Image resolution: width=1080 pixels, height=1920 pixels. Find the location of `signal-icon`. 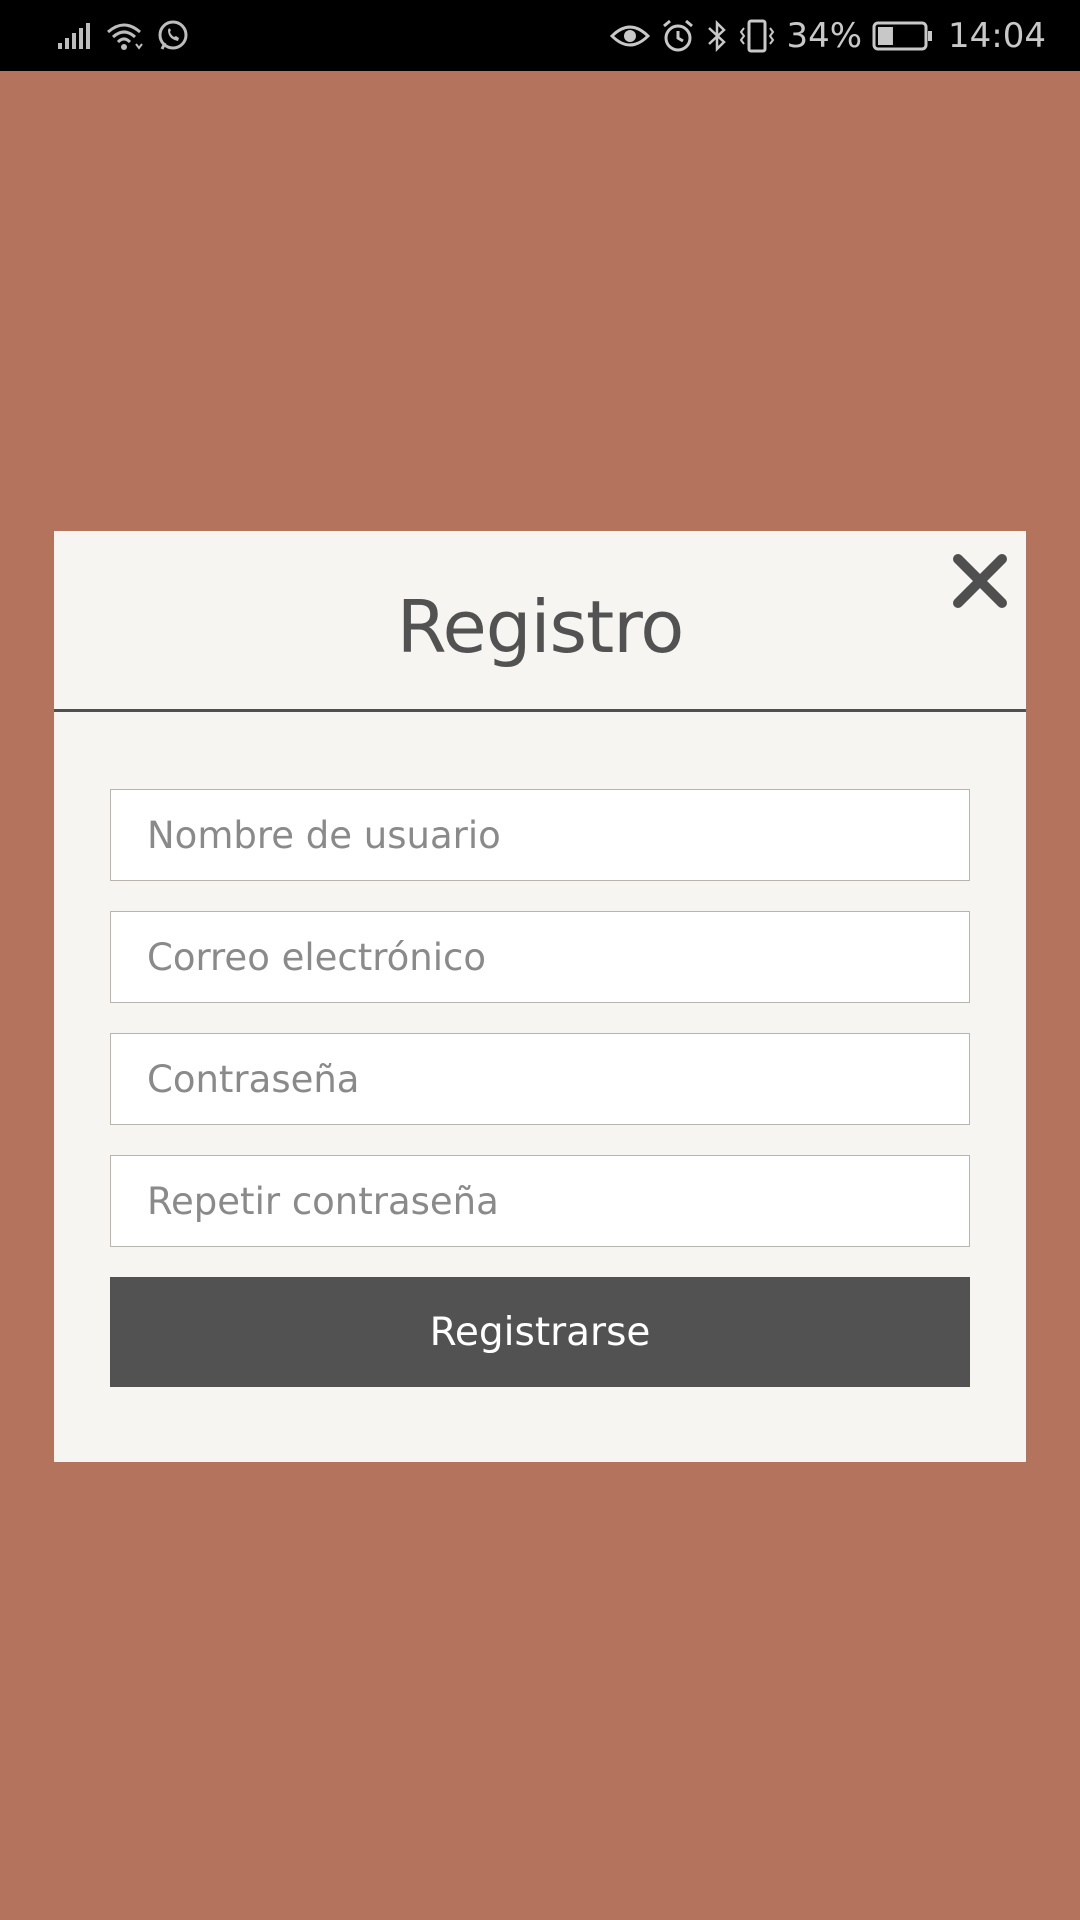

signal-icon is located at coordinates (74, 36).